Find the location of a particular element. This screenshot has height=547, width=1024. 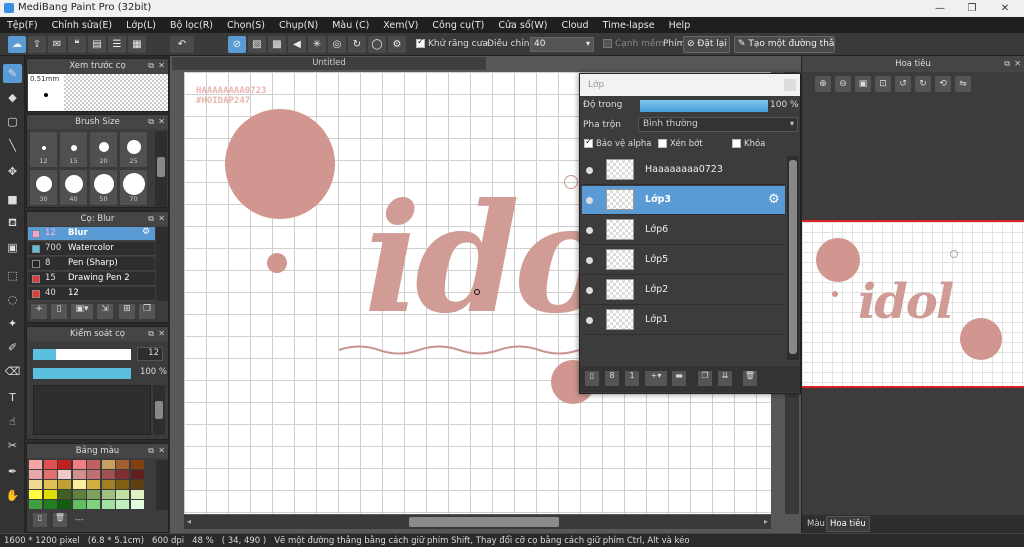

add-layer-menu-icon: +▾ is located at coordinates (656, 378).